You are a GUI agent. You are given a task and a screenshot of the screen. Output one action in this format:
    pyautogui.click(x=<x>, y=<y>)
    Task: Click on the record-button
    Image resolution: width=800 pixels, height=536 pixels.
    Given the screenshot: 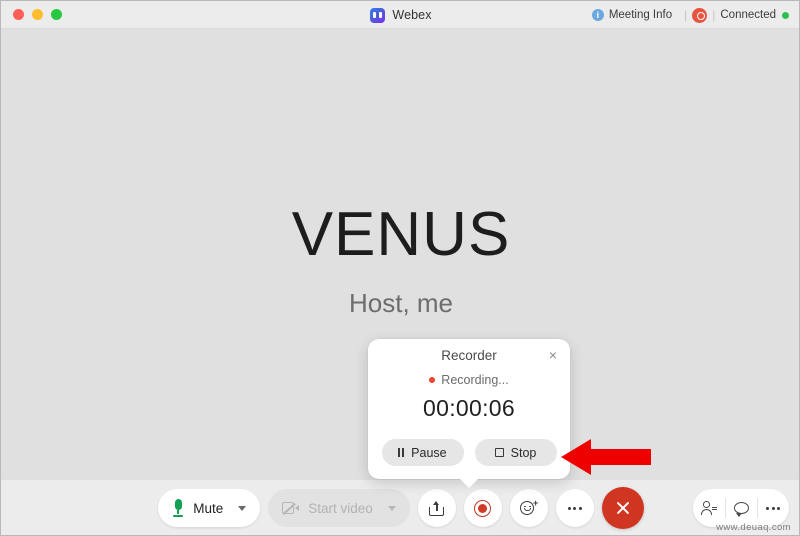 What is the action you would take?
    pyautogui.click(x=482, y=508)
    